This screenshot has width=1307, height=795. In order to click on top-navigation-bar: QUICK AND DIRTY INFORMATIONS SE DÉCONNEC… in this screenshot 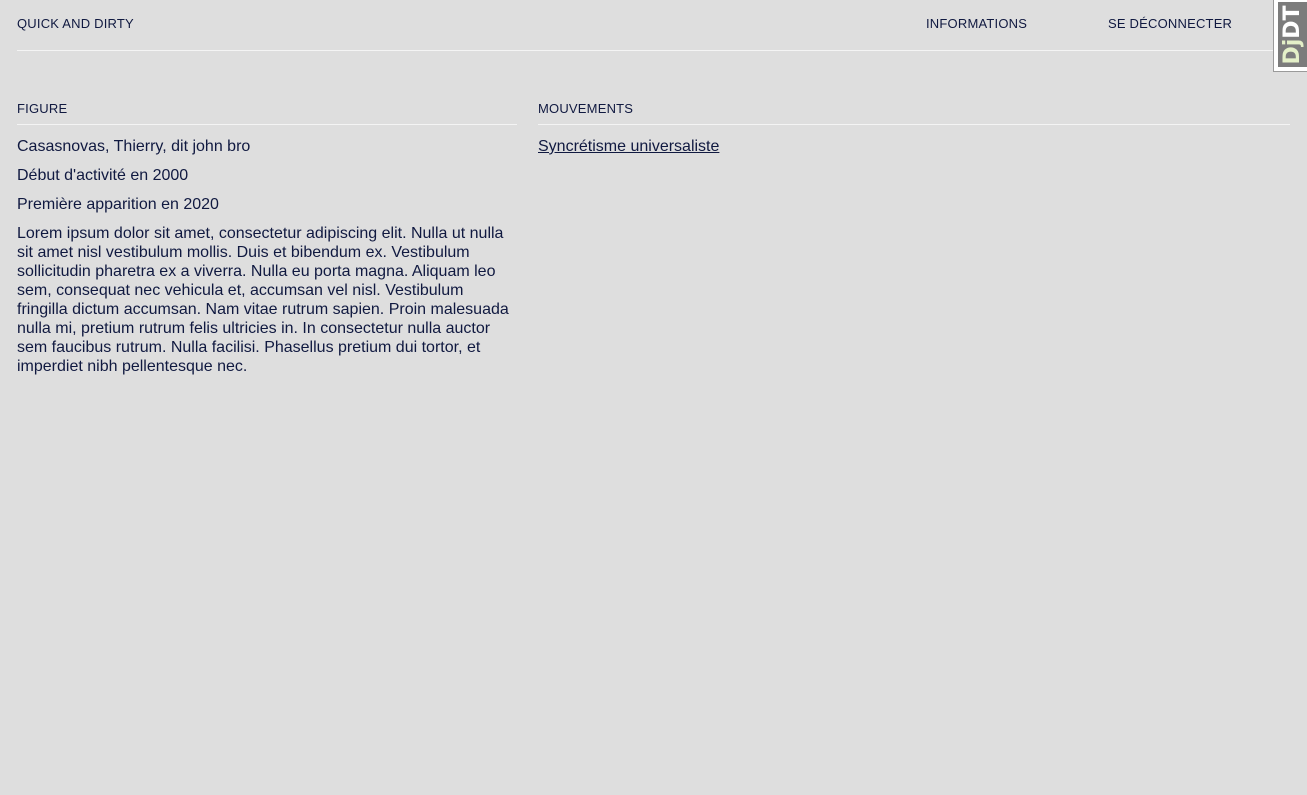, I will do `click(653, 25)`.